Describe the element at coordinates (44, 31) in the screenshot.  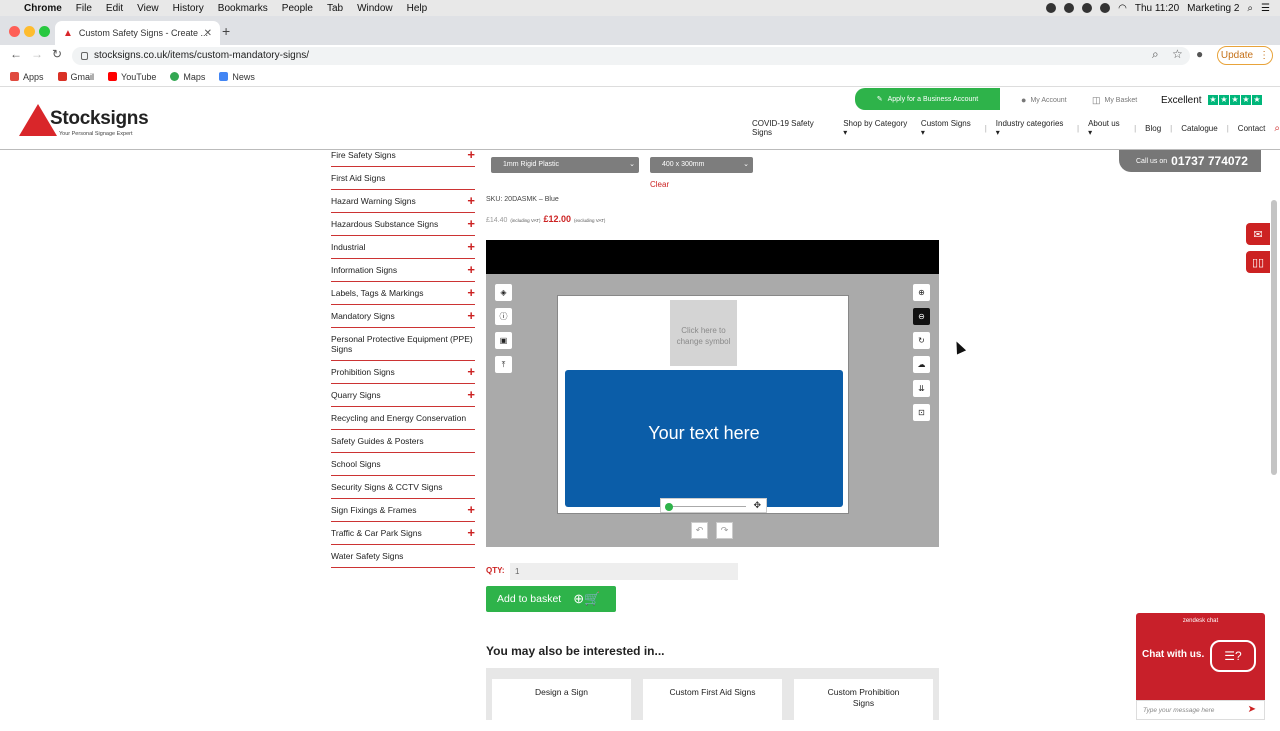
I see `maximize-window-icon` at that location.